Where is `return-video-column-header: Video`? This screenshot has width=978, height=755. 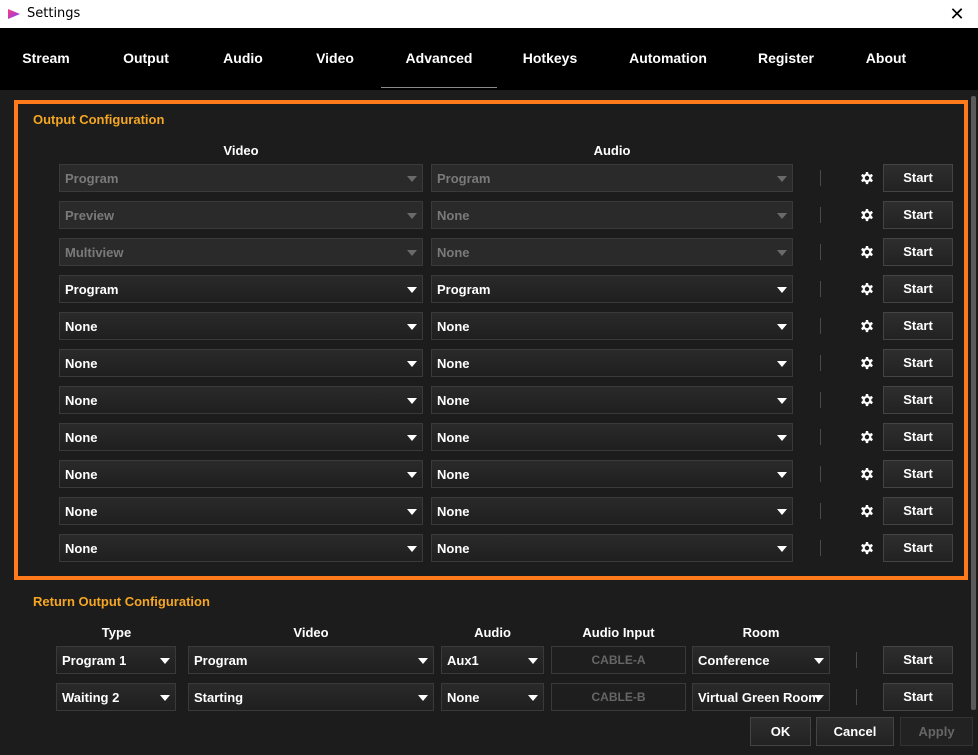
return-video-column-header: Video is located at coordinates (311, 632).